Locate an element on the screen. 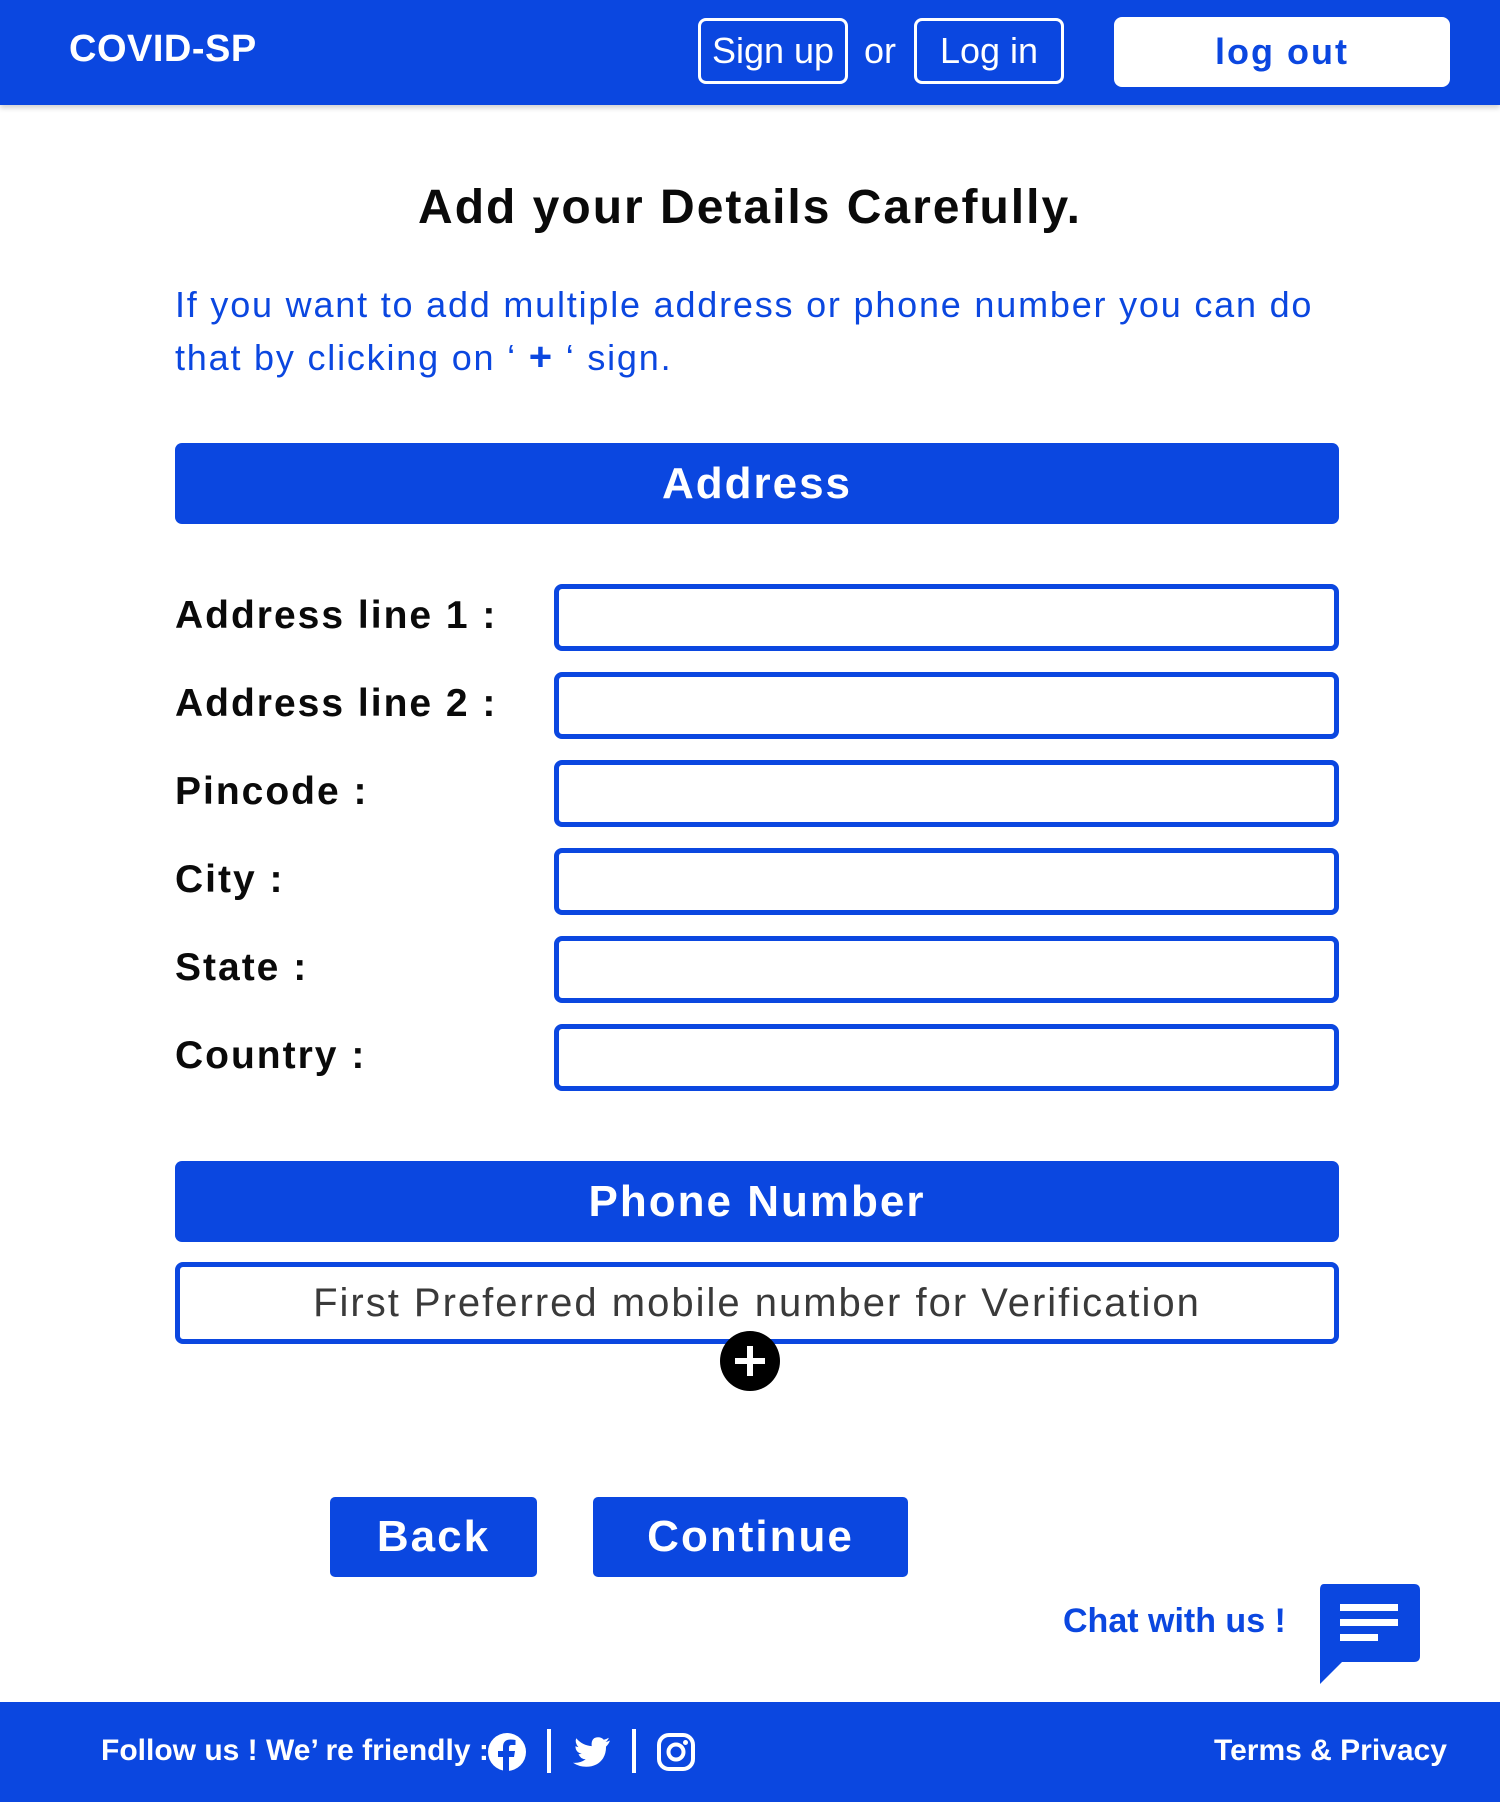 This screenshot has height=1802, width=1500. chat-with-us-link: Chat with us ! is located at coordinates (1174, 1621).